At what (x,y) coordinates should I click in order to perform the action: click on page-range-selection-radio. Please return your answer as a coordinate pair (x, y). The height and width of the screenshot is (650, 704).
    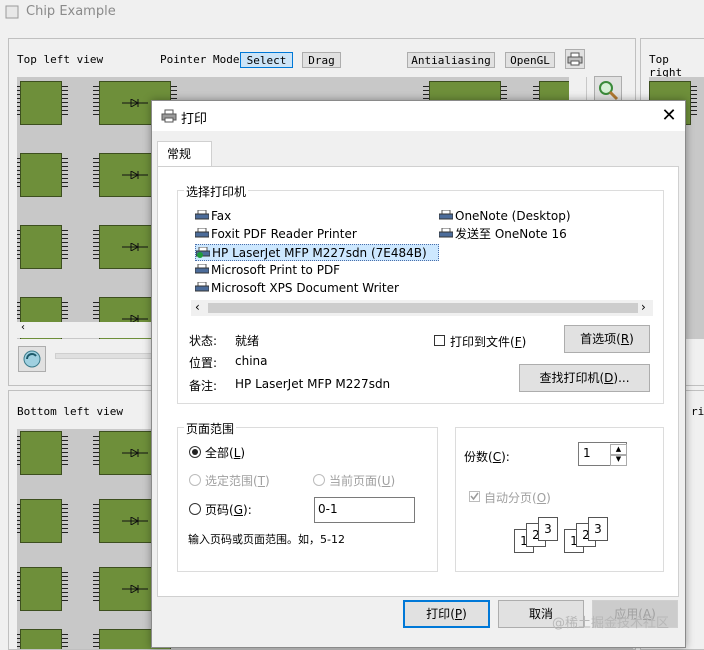
    Looking at the image, I should click on (195, 480).